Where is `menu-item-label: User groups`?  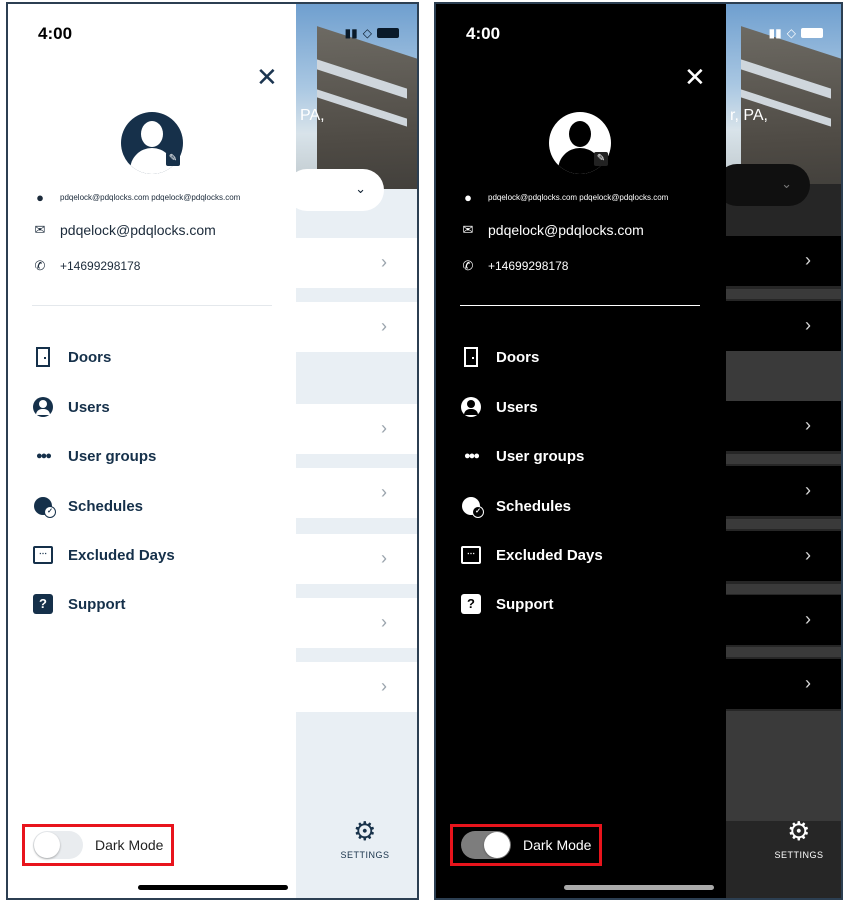 menu-item-label: User groups is located at coordinates (112, 456).